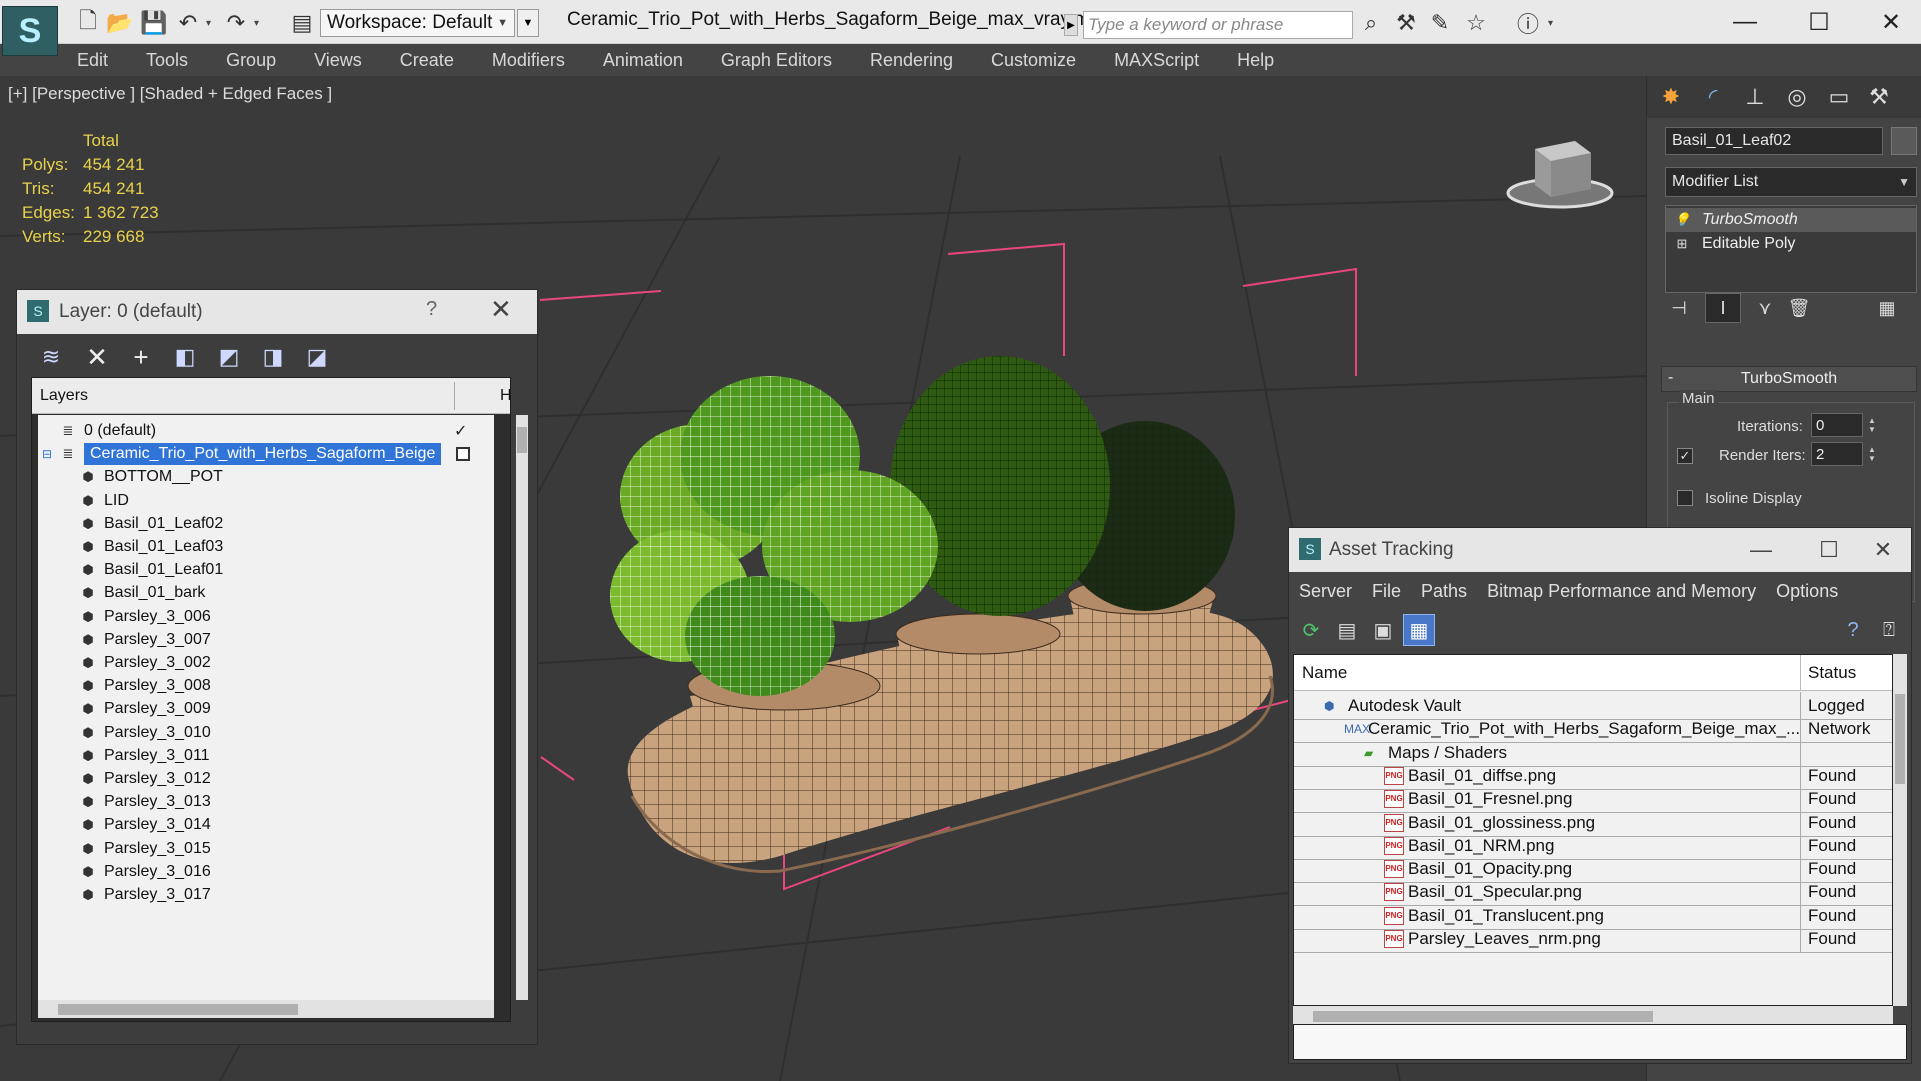 This screenshot has width=1921, height=1081. I want to click on workspace-menu-button: ▼, so click(528, 23).